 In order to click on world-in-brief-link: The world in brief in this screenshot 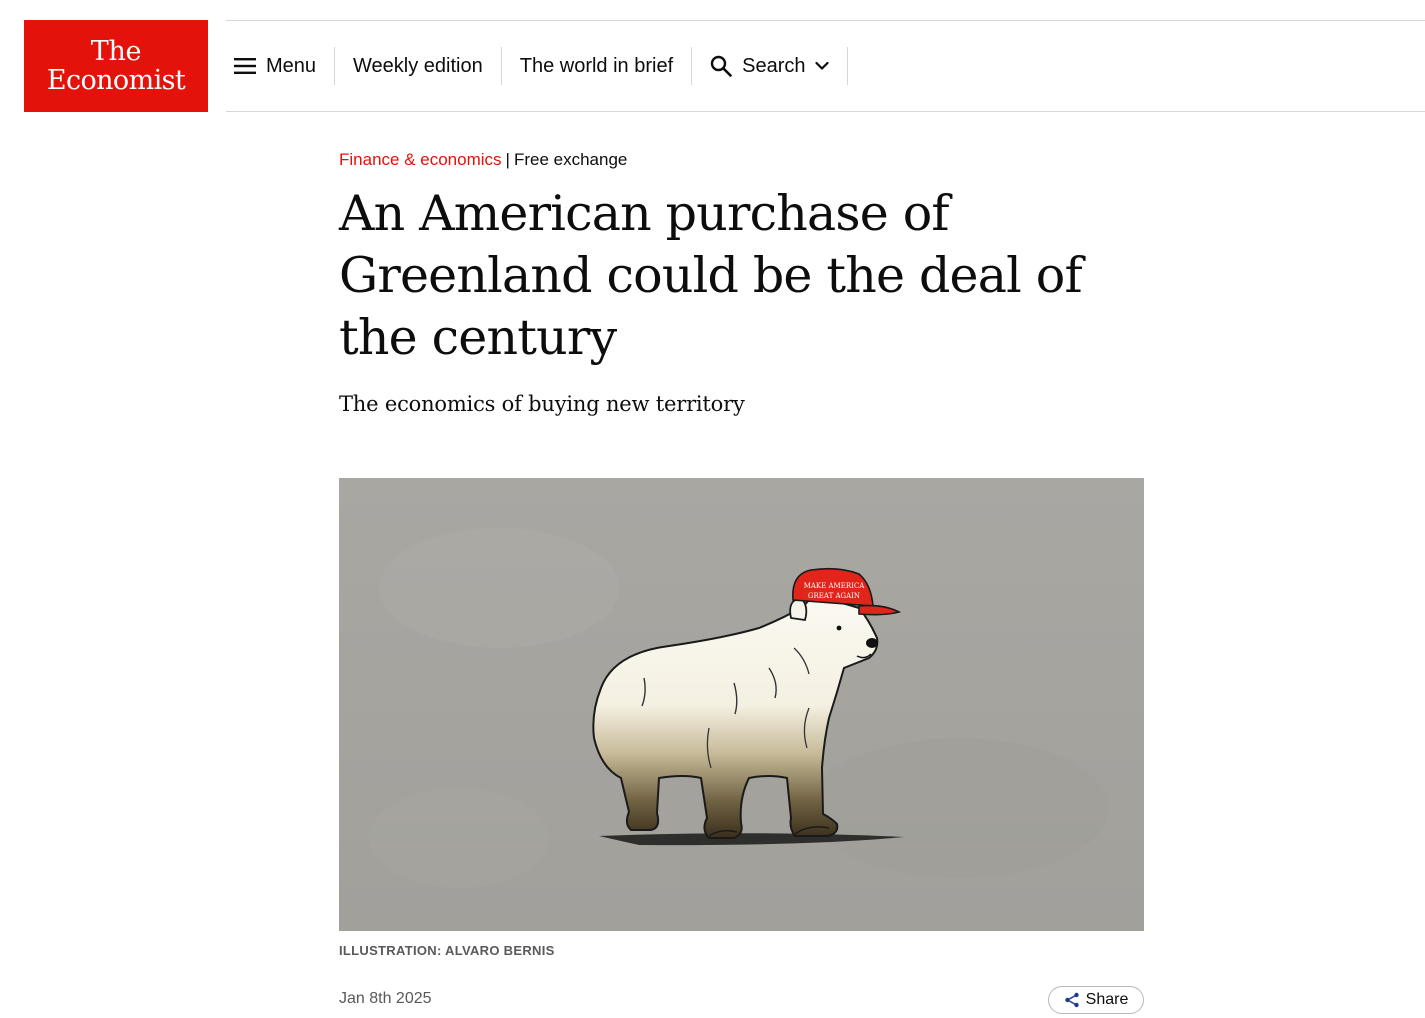, I will do `click(597, 66)`.